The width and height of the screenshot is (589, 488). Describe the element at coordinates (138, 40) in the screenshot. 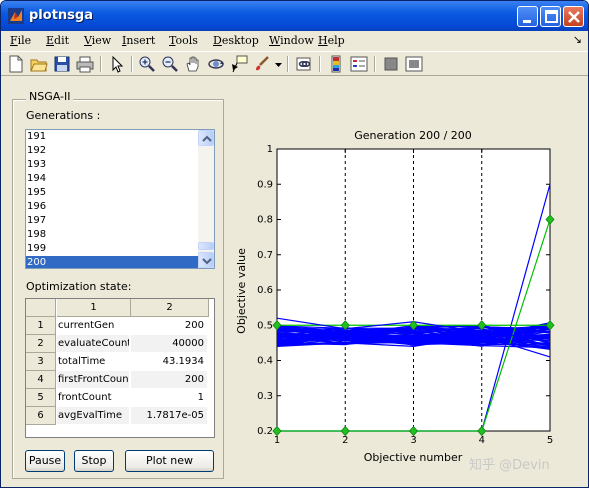

I see `menu-insert: Insert` at that location.